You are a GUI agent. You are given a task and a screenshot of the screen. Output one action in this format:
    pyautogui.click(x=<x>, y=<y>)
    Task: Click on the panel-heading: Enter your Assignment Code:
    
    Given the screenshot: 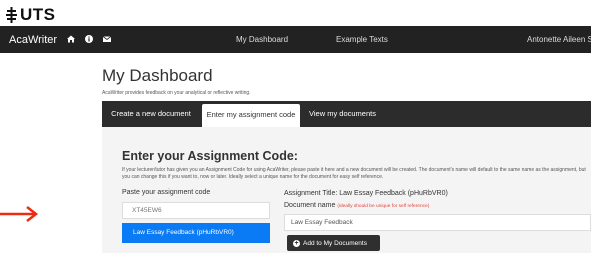 What is the action you would take?
    pyautogui.click(x=210, y=156)
    